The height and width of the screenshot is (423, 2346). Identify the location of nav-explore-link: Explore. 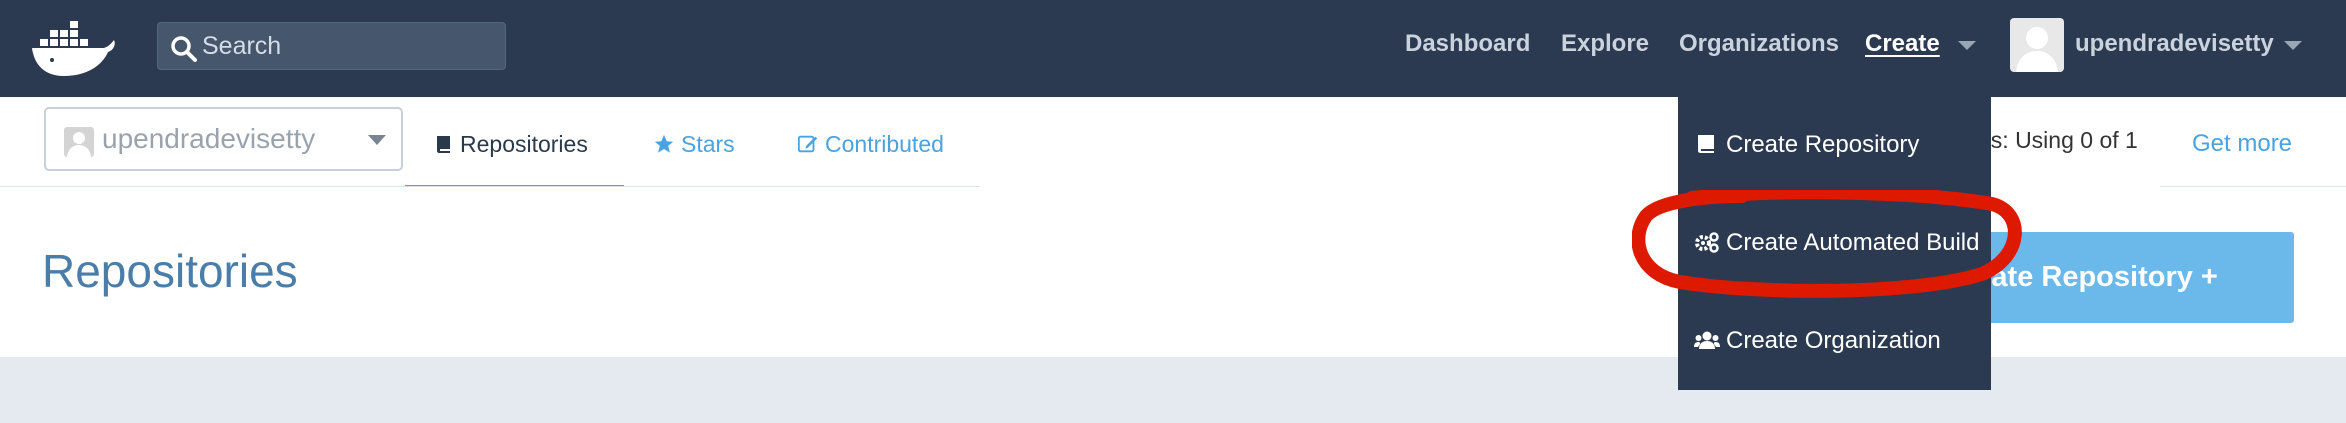
(1605, 44).